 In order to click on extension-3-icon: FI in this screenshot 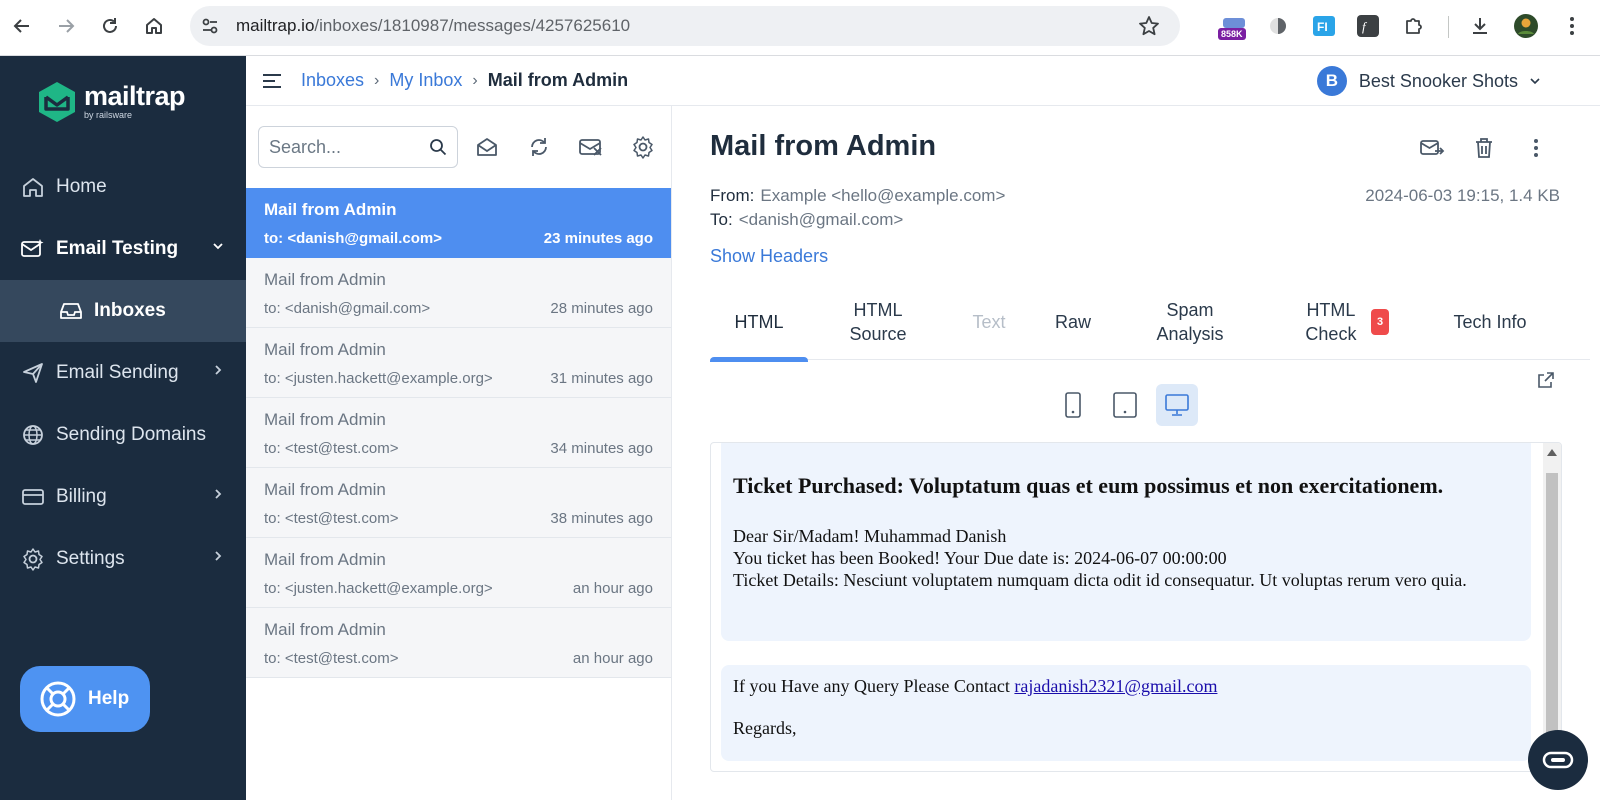, I will do `click(1324, 26)`.